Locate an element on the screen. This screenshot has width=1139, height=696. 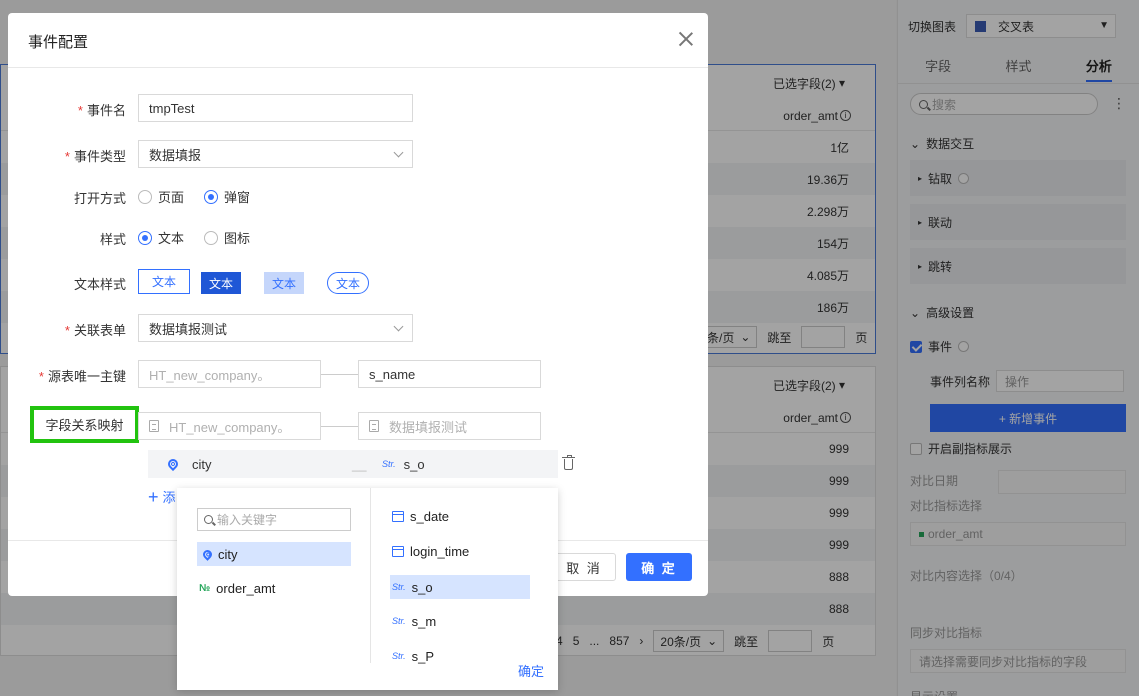
number-type-icon: № is located at coordinates (205, 588).